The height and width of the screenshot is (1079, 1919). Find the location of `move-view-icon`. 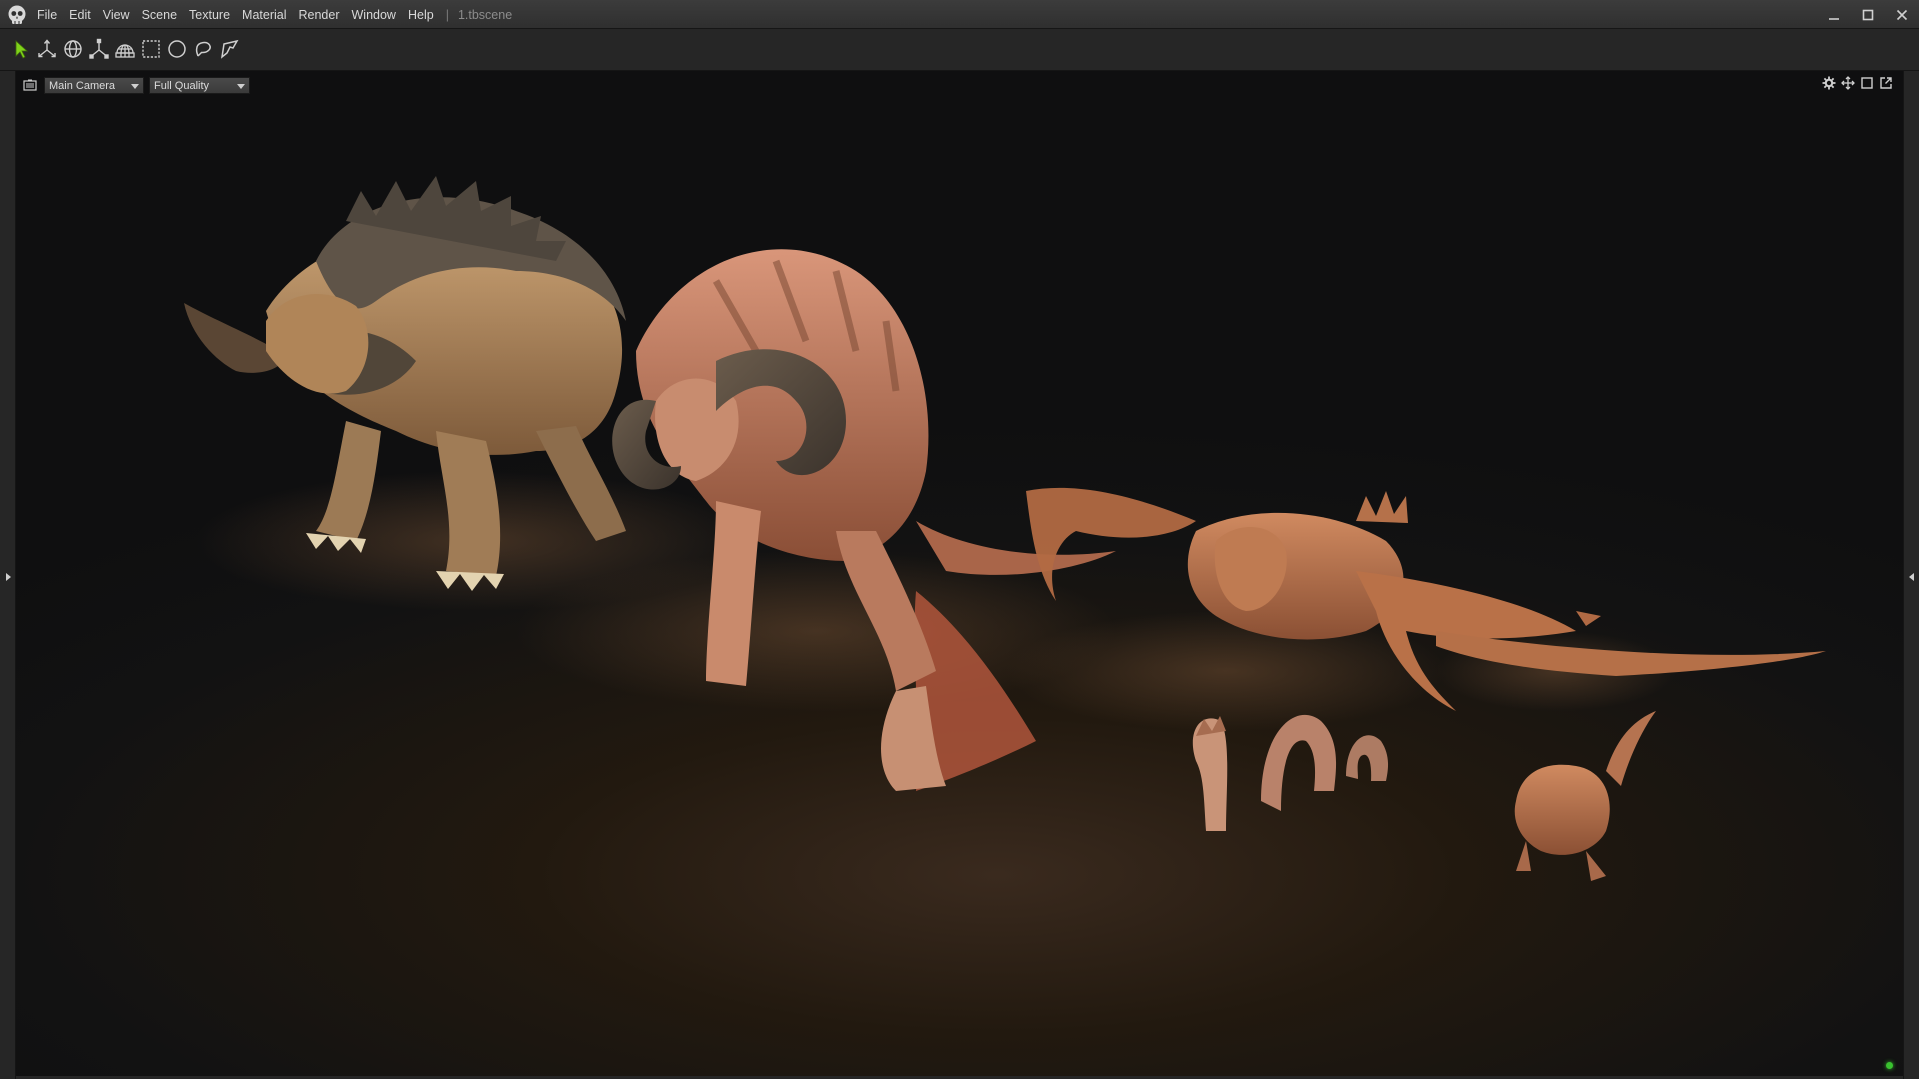

move-view-icon is located at coordinates (1848, 83).